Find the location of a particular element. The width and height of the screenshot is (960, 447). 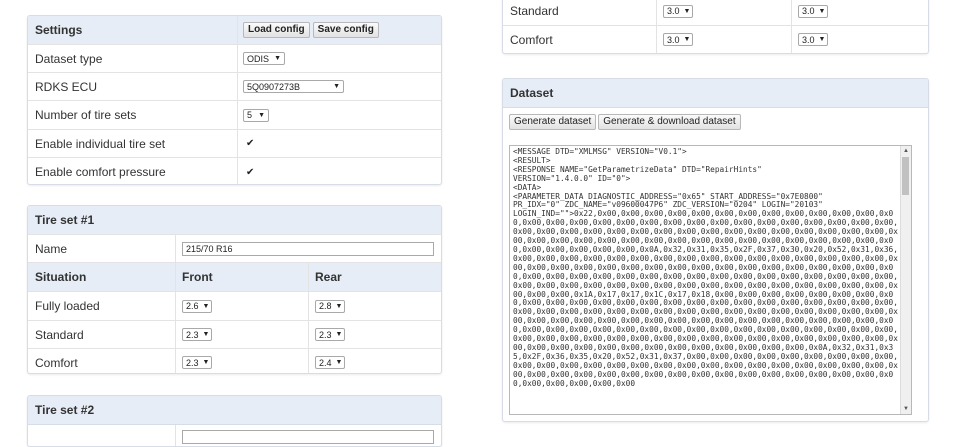

scroll-up-icon: ▲ is located at coordinates (906, 151).